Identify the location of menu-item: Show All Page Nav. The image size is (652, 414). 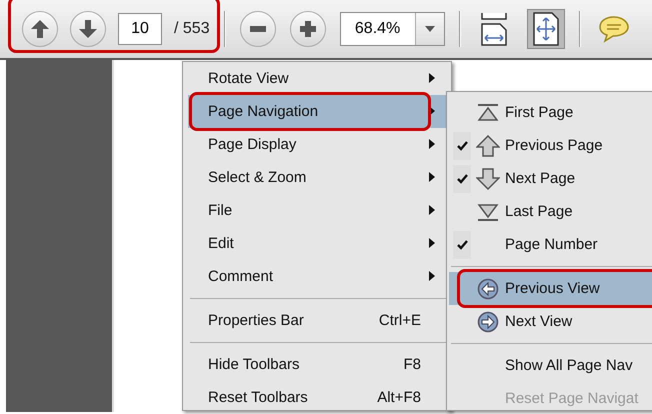
(550, 365).